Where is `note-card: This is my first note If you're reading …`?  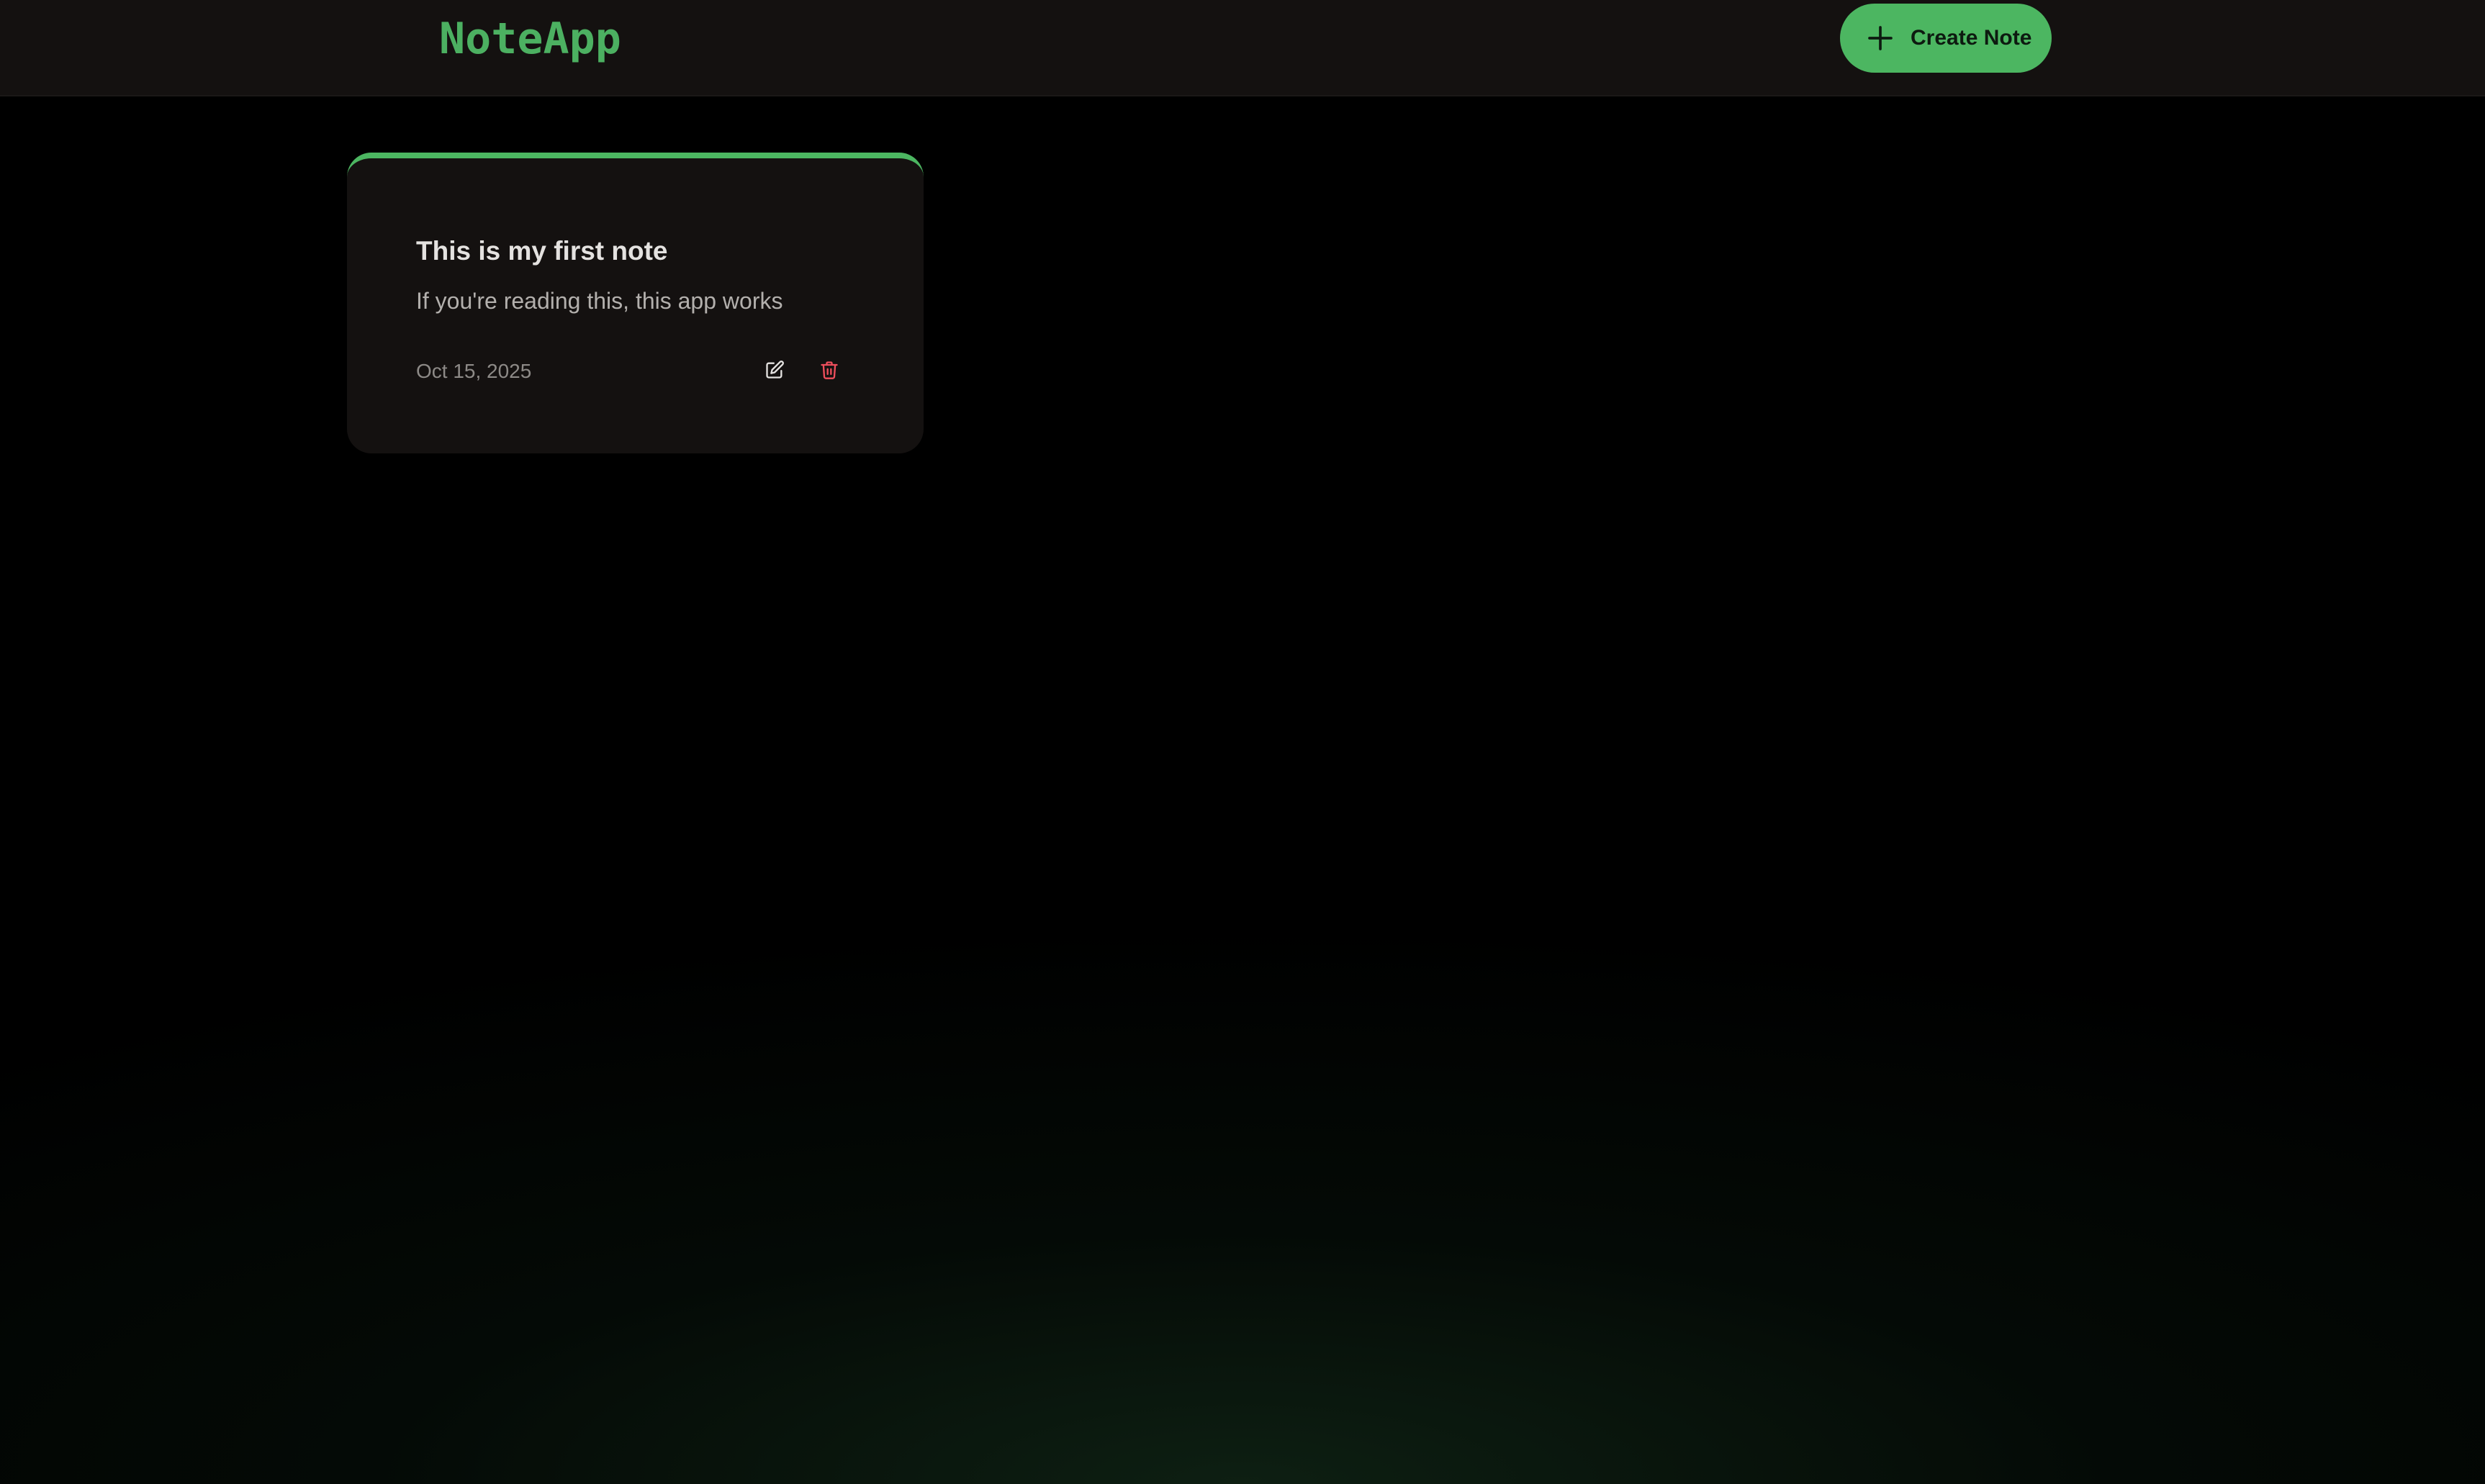 note-card: This is my first note If you're reading … is located at coordinates (636, 303).